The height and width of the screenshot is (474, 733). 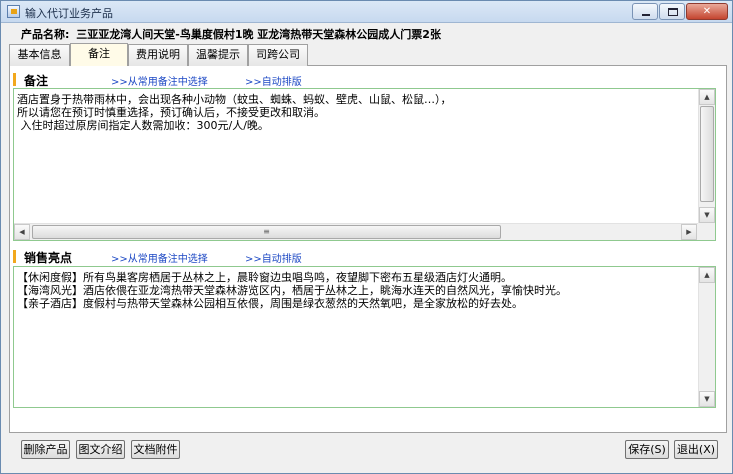 I want to click on highlights-select-common-link: >>从常用备注中选择, so click(x=159, y=257).